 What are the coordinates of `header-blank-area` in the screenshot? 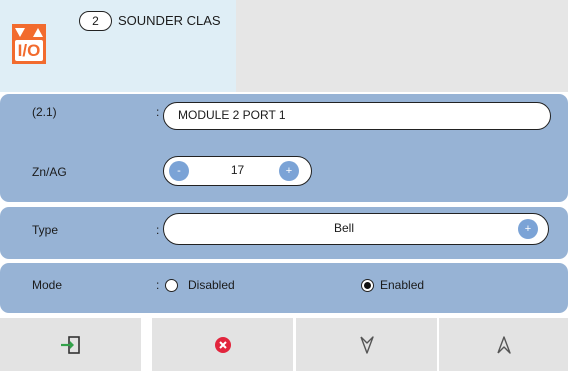 It's located at (402, 46).